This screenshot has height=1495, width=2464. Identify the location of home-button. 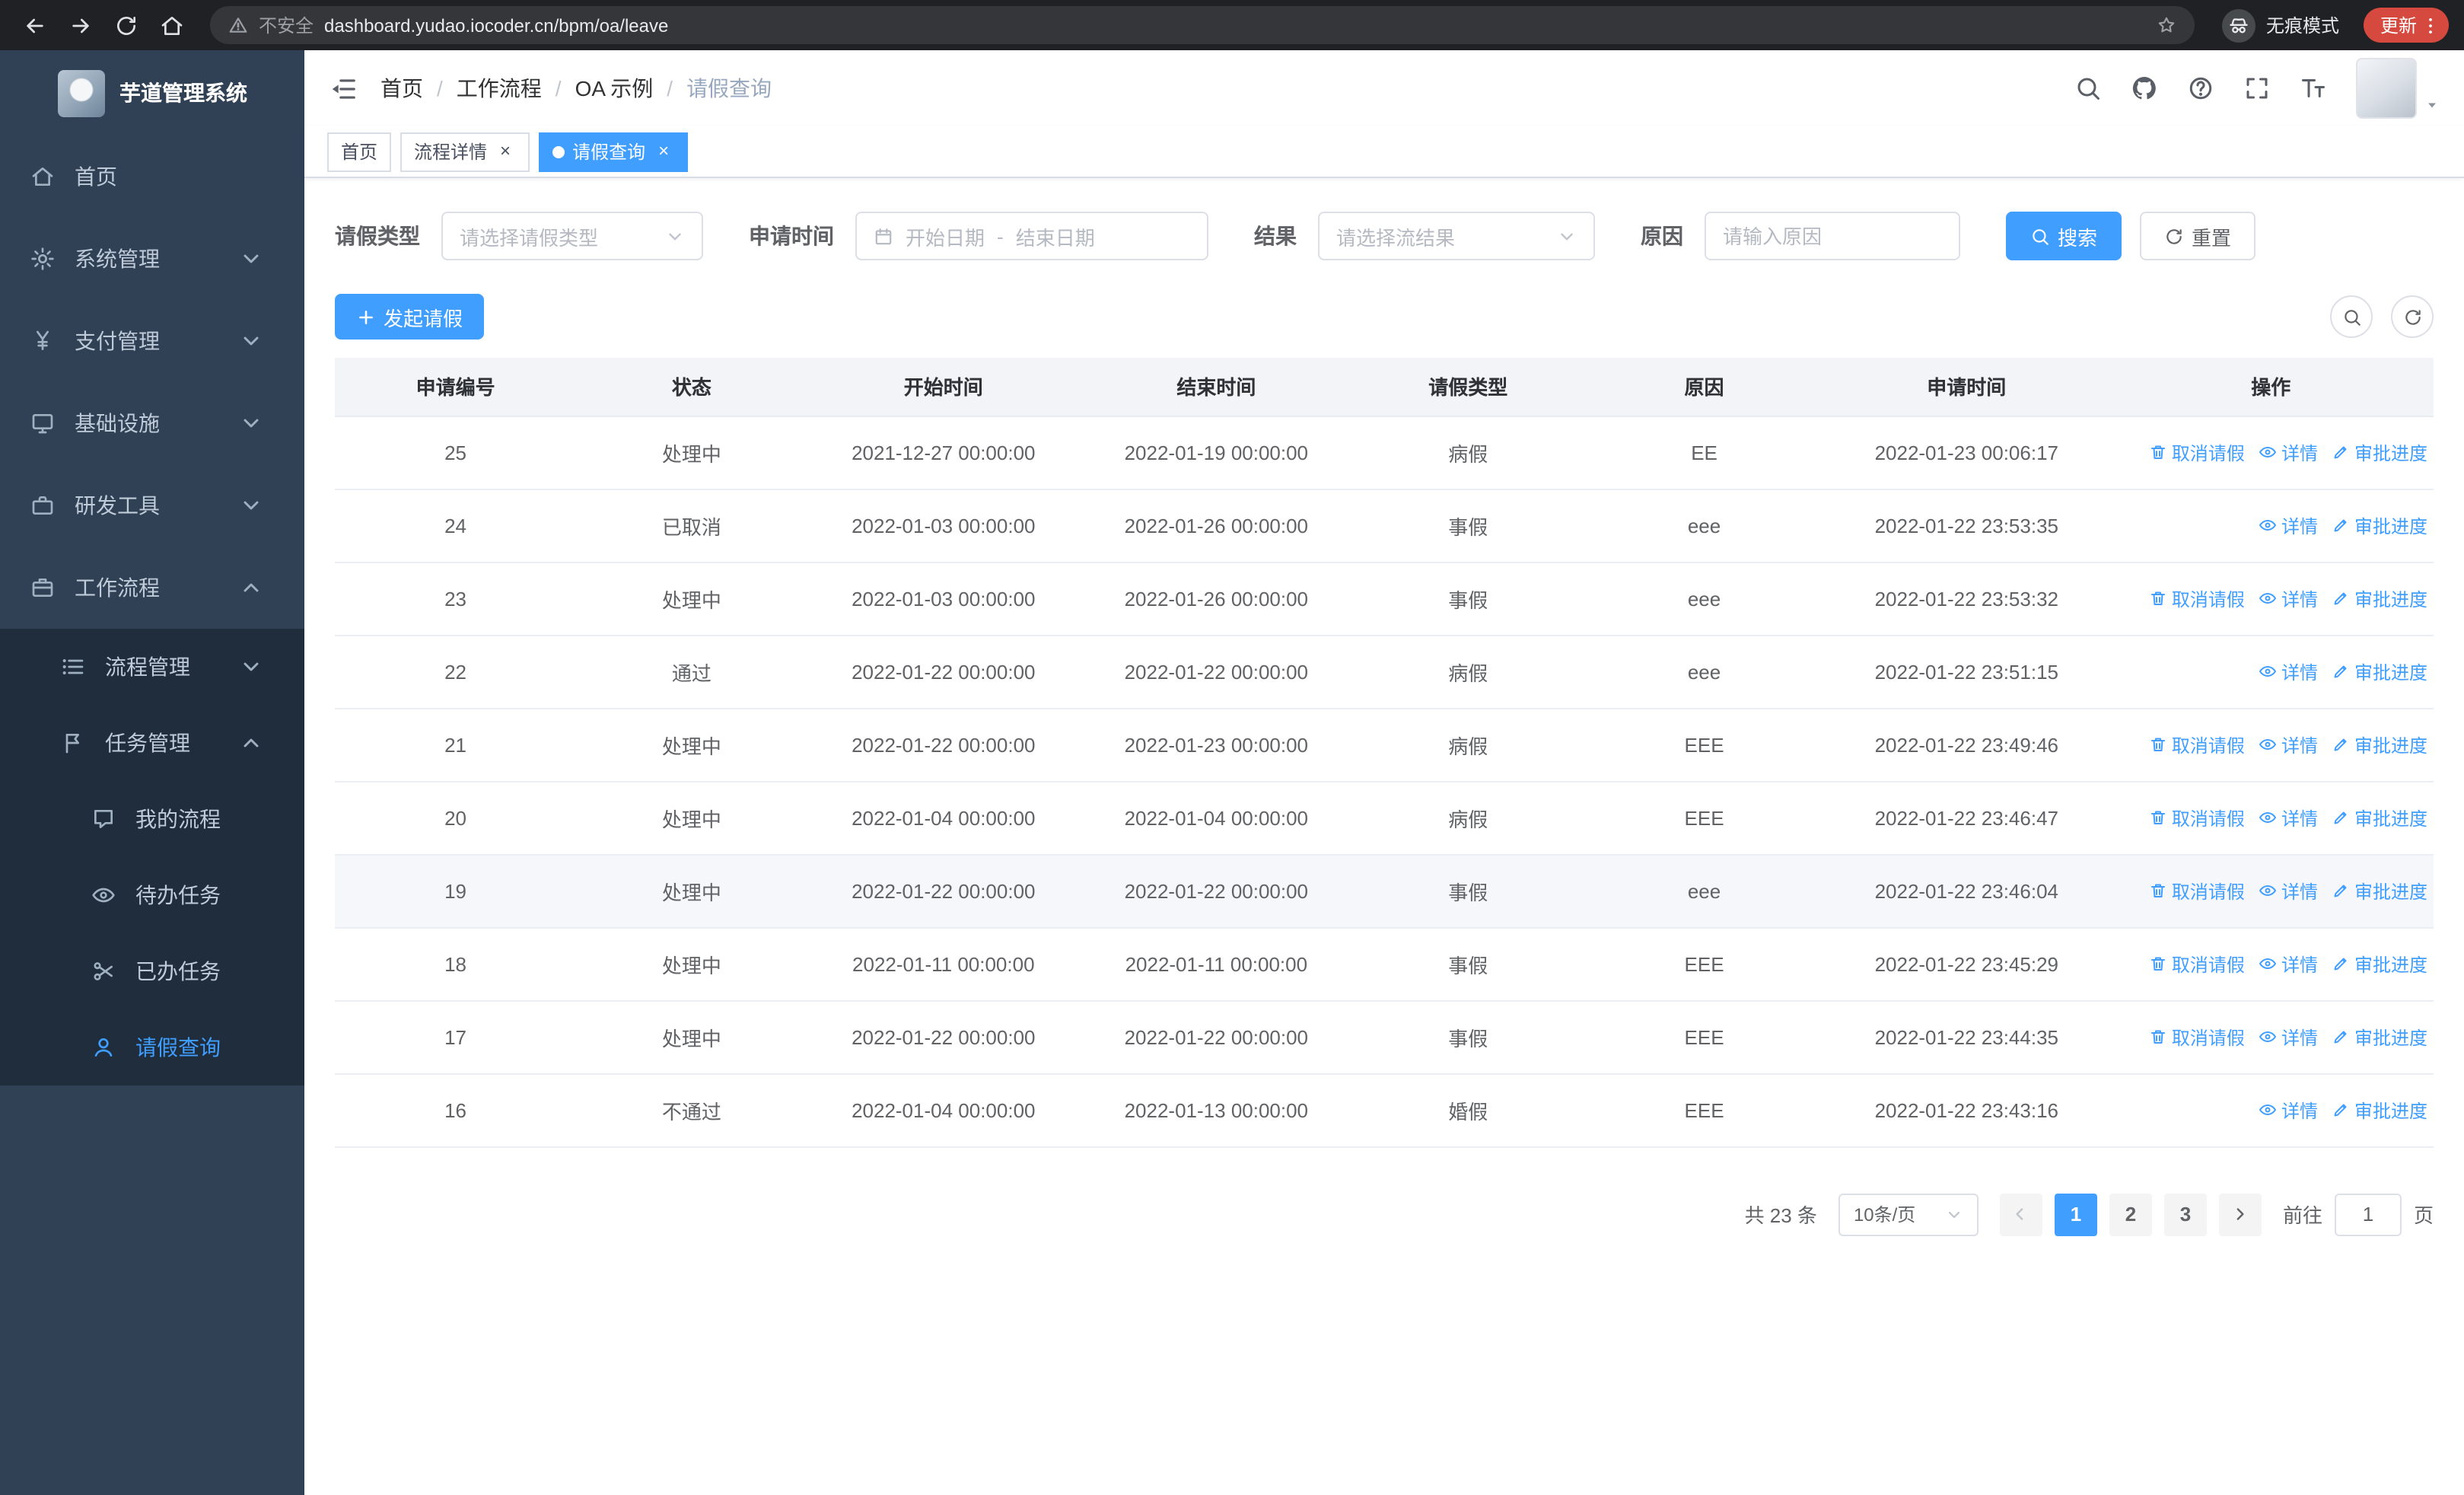
(172, 25).